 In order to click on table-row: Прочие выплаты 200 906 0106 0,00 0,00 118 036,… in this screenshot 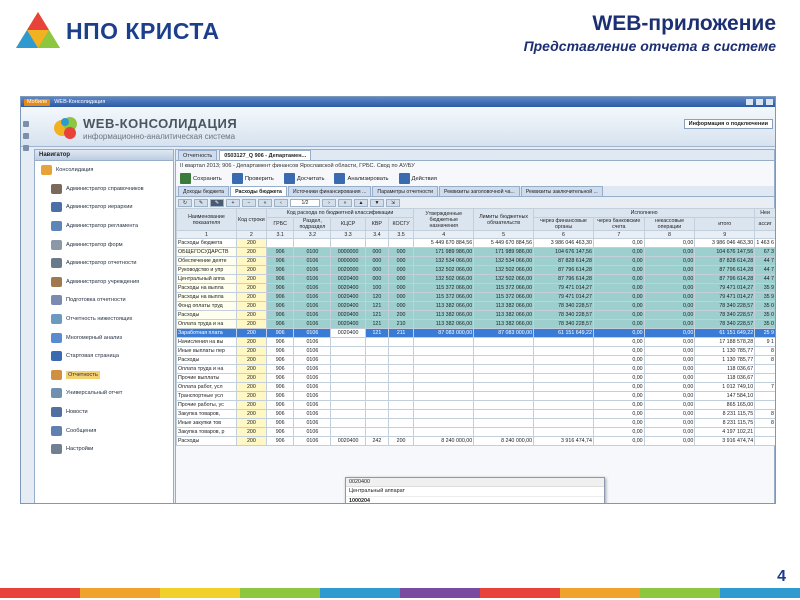, I will do `click(475, 378)`.